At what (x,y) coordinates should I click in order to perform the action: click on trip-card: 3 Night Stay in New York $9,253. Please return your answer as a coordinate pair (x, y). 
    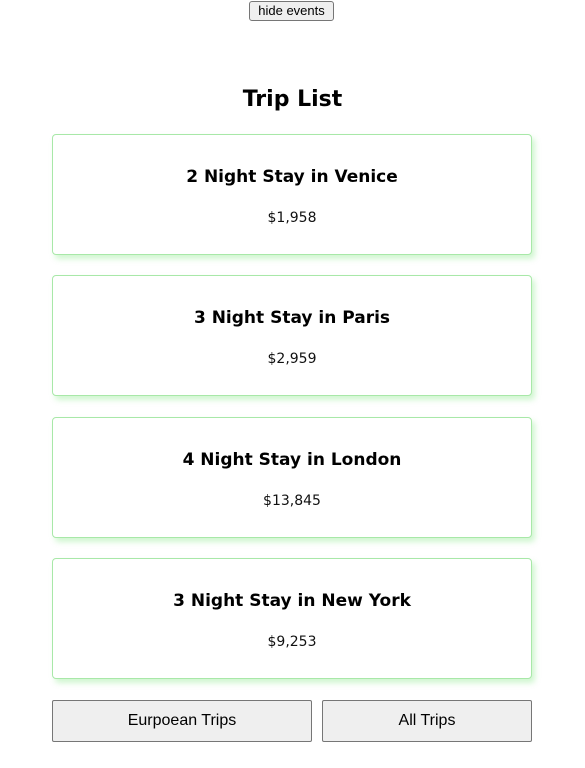
    Looking at the image, I should click on (292, 618).